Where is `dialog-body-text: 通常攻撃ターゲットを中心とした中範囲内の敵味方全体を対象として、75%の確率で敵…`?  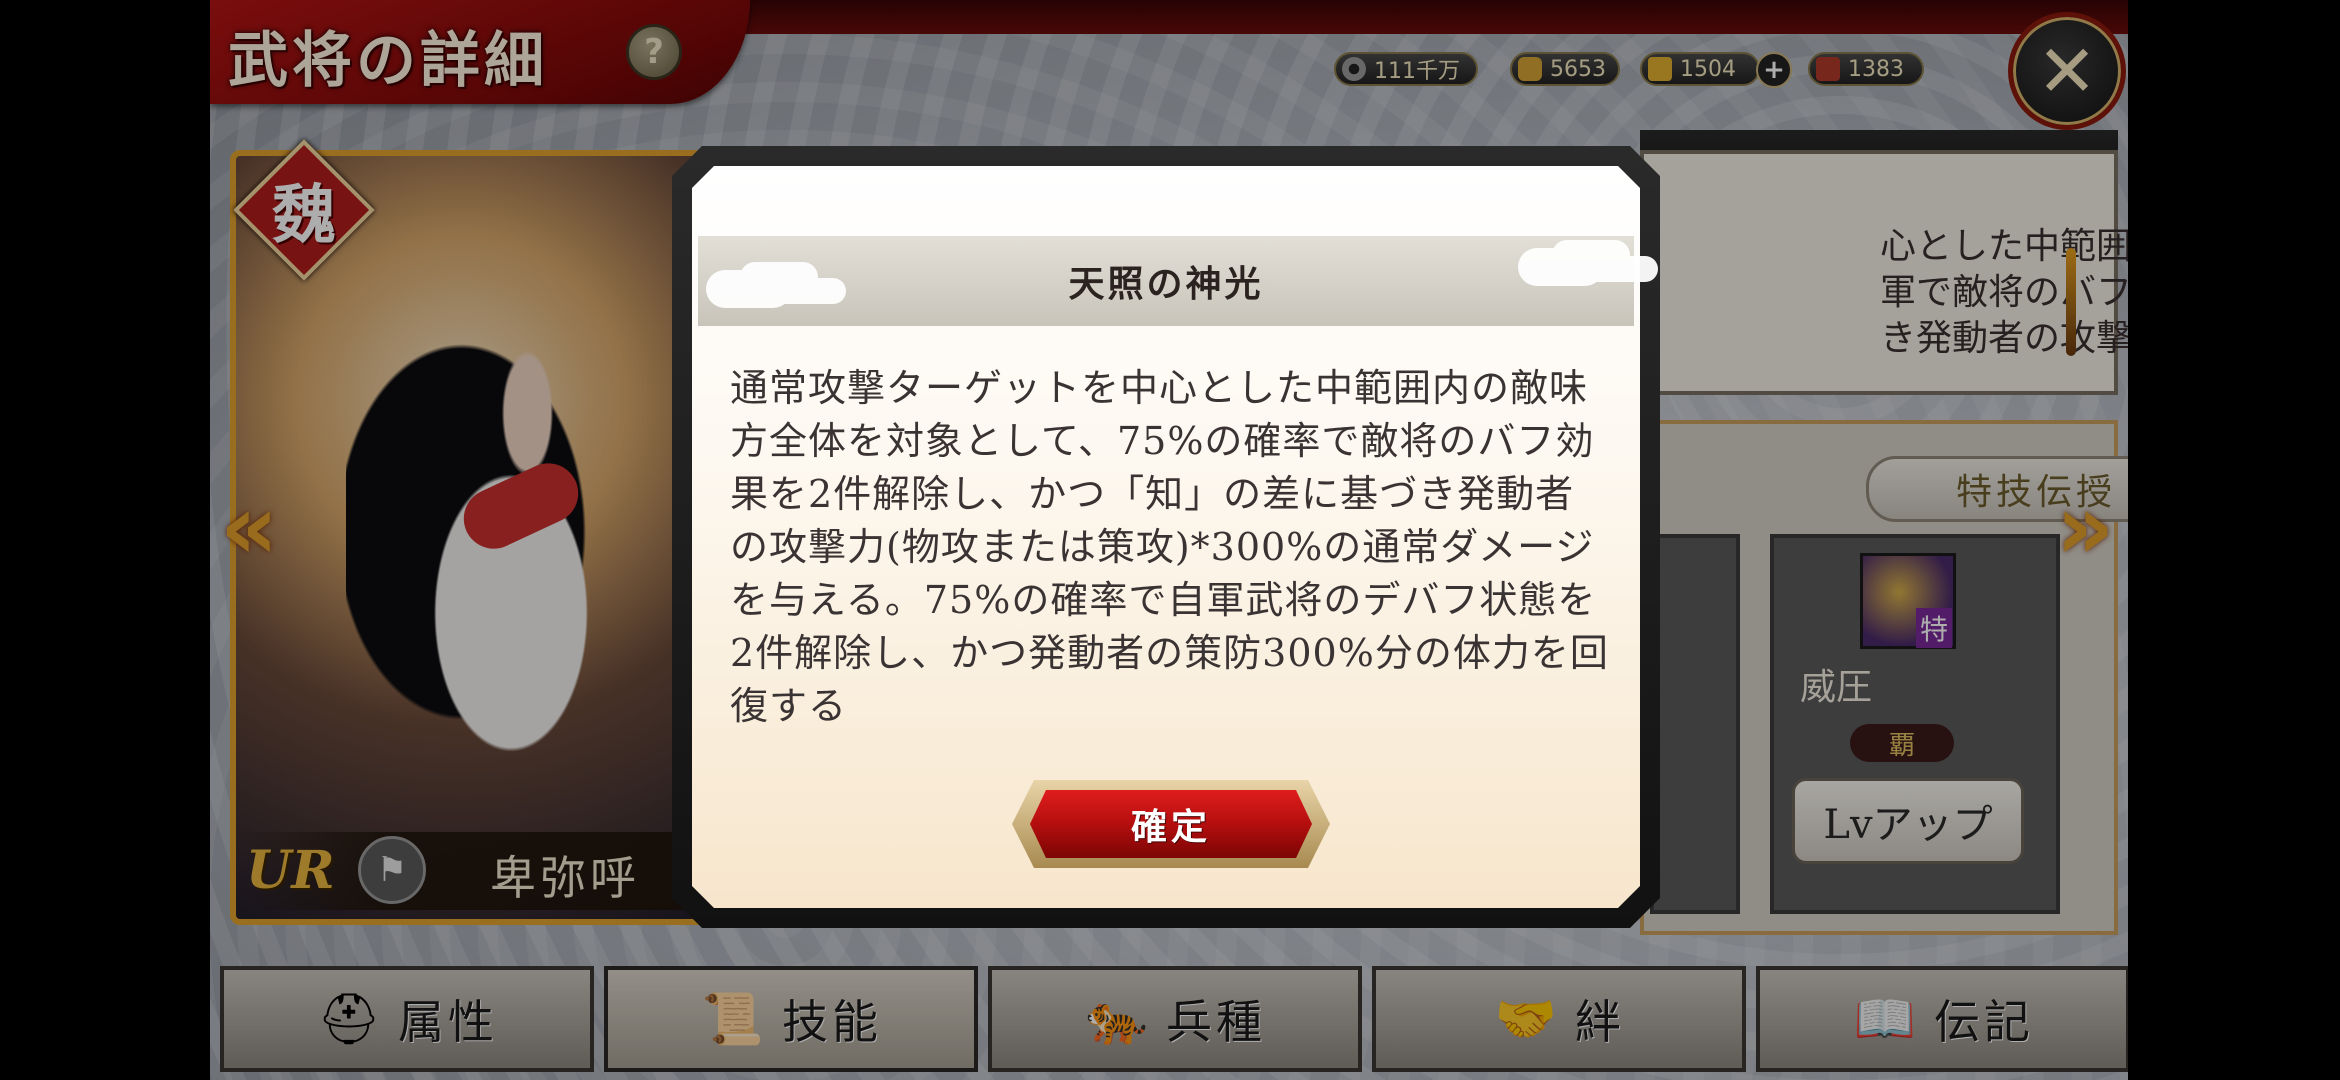
dialog-body-text: 通常攻撃ターゲットを中心とした中範囲内の敵味方全体を対象として、75%の確率で敵… is located at coordinates (1169, 547).